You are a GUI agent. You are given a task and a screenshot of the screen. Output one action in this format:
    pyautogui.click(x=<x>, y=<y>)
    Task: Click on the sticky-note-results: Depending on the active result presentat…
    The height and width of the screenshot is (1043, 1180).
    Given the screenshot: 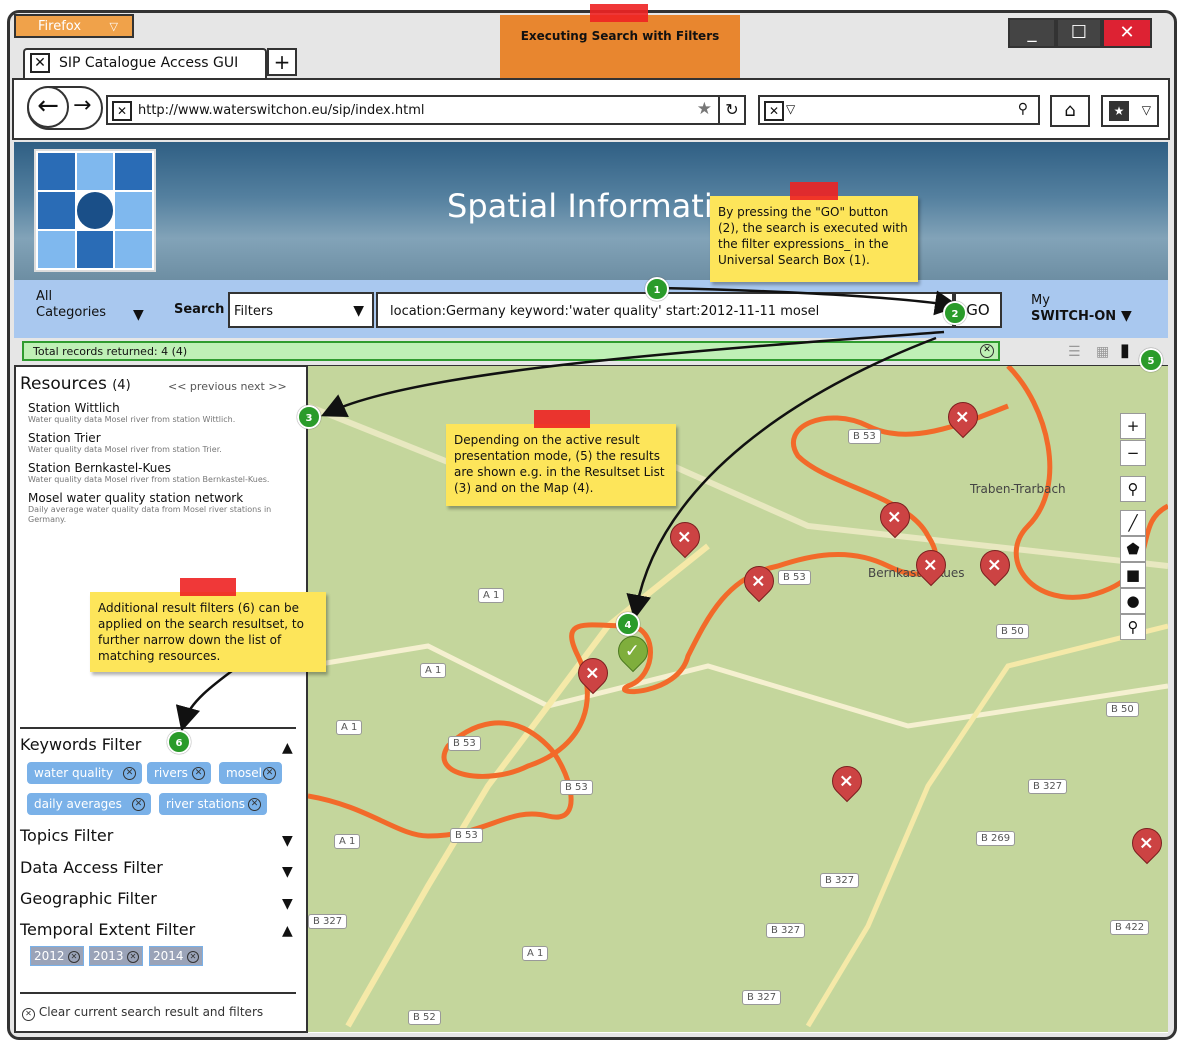 What is the action you would take?
    pyautogui.click(x=561, y=465)
    